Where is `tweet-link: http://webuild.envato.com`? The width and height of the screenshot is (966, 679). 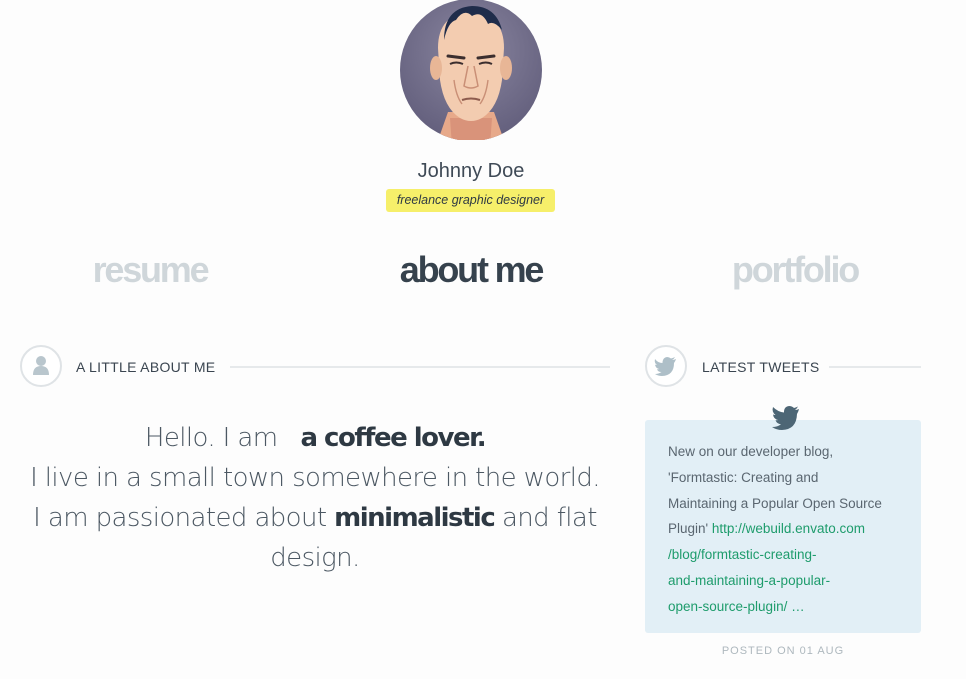 tweet-link: http://webuild.envato.com is located at coordinates (788, 528).